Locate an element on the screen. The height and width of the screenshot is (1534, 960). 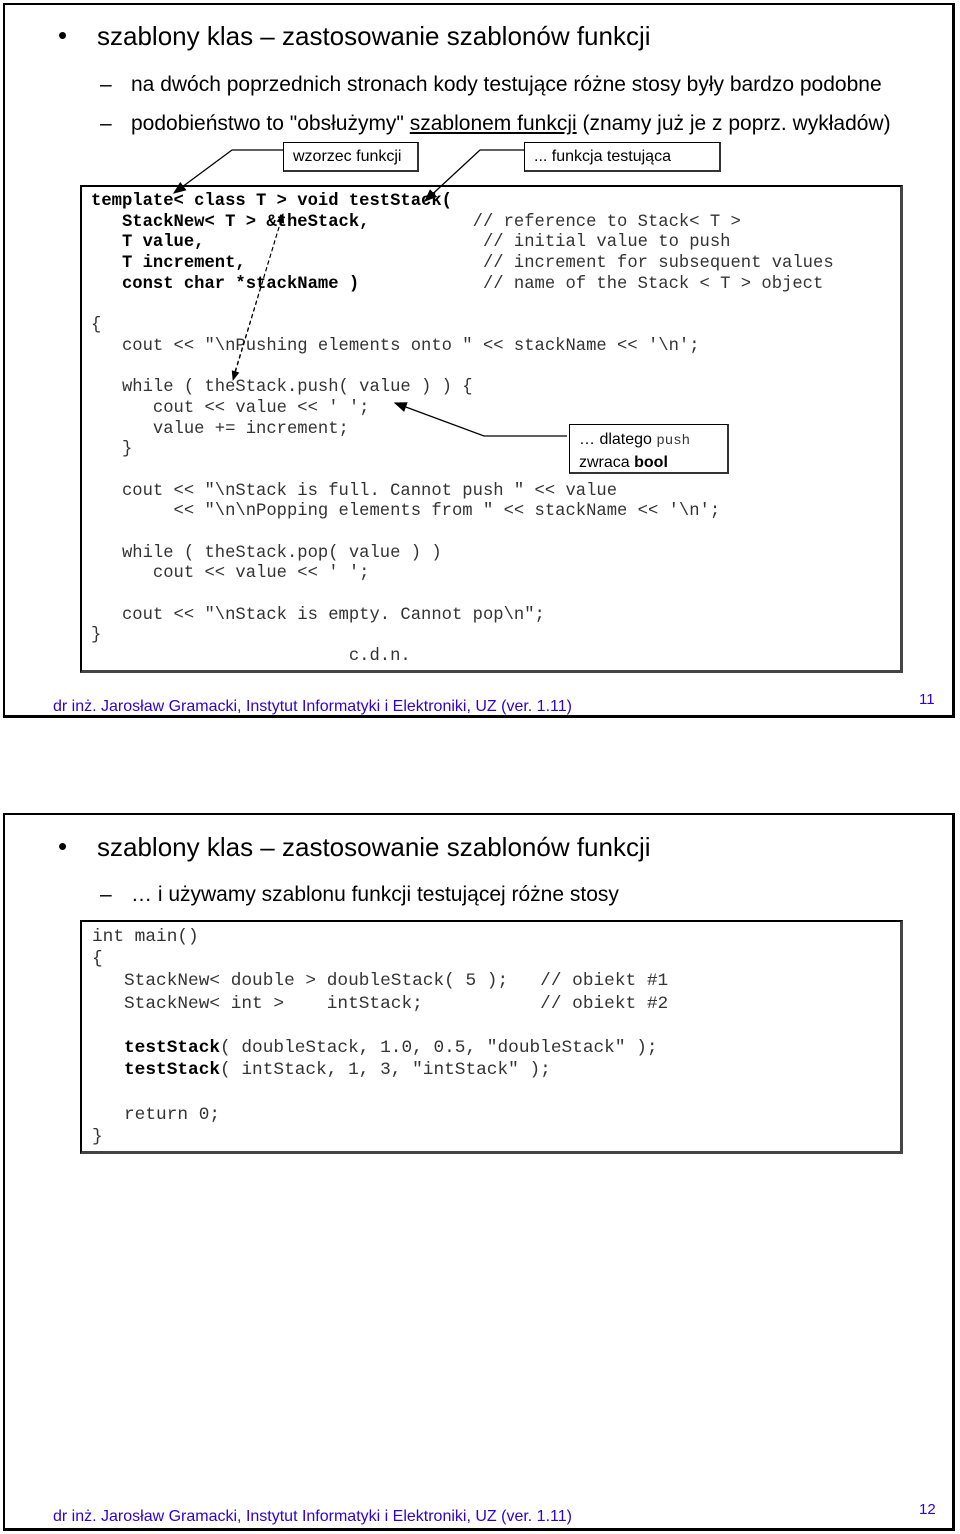
page-number: 11 is located at coordinates (927, 699).